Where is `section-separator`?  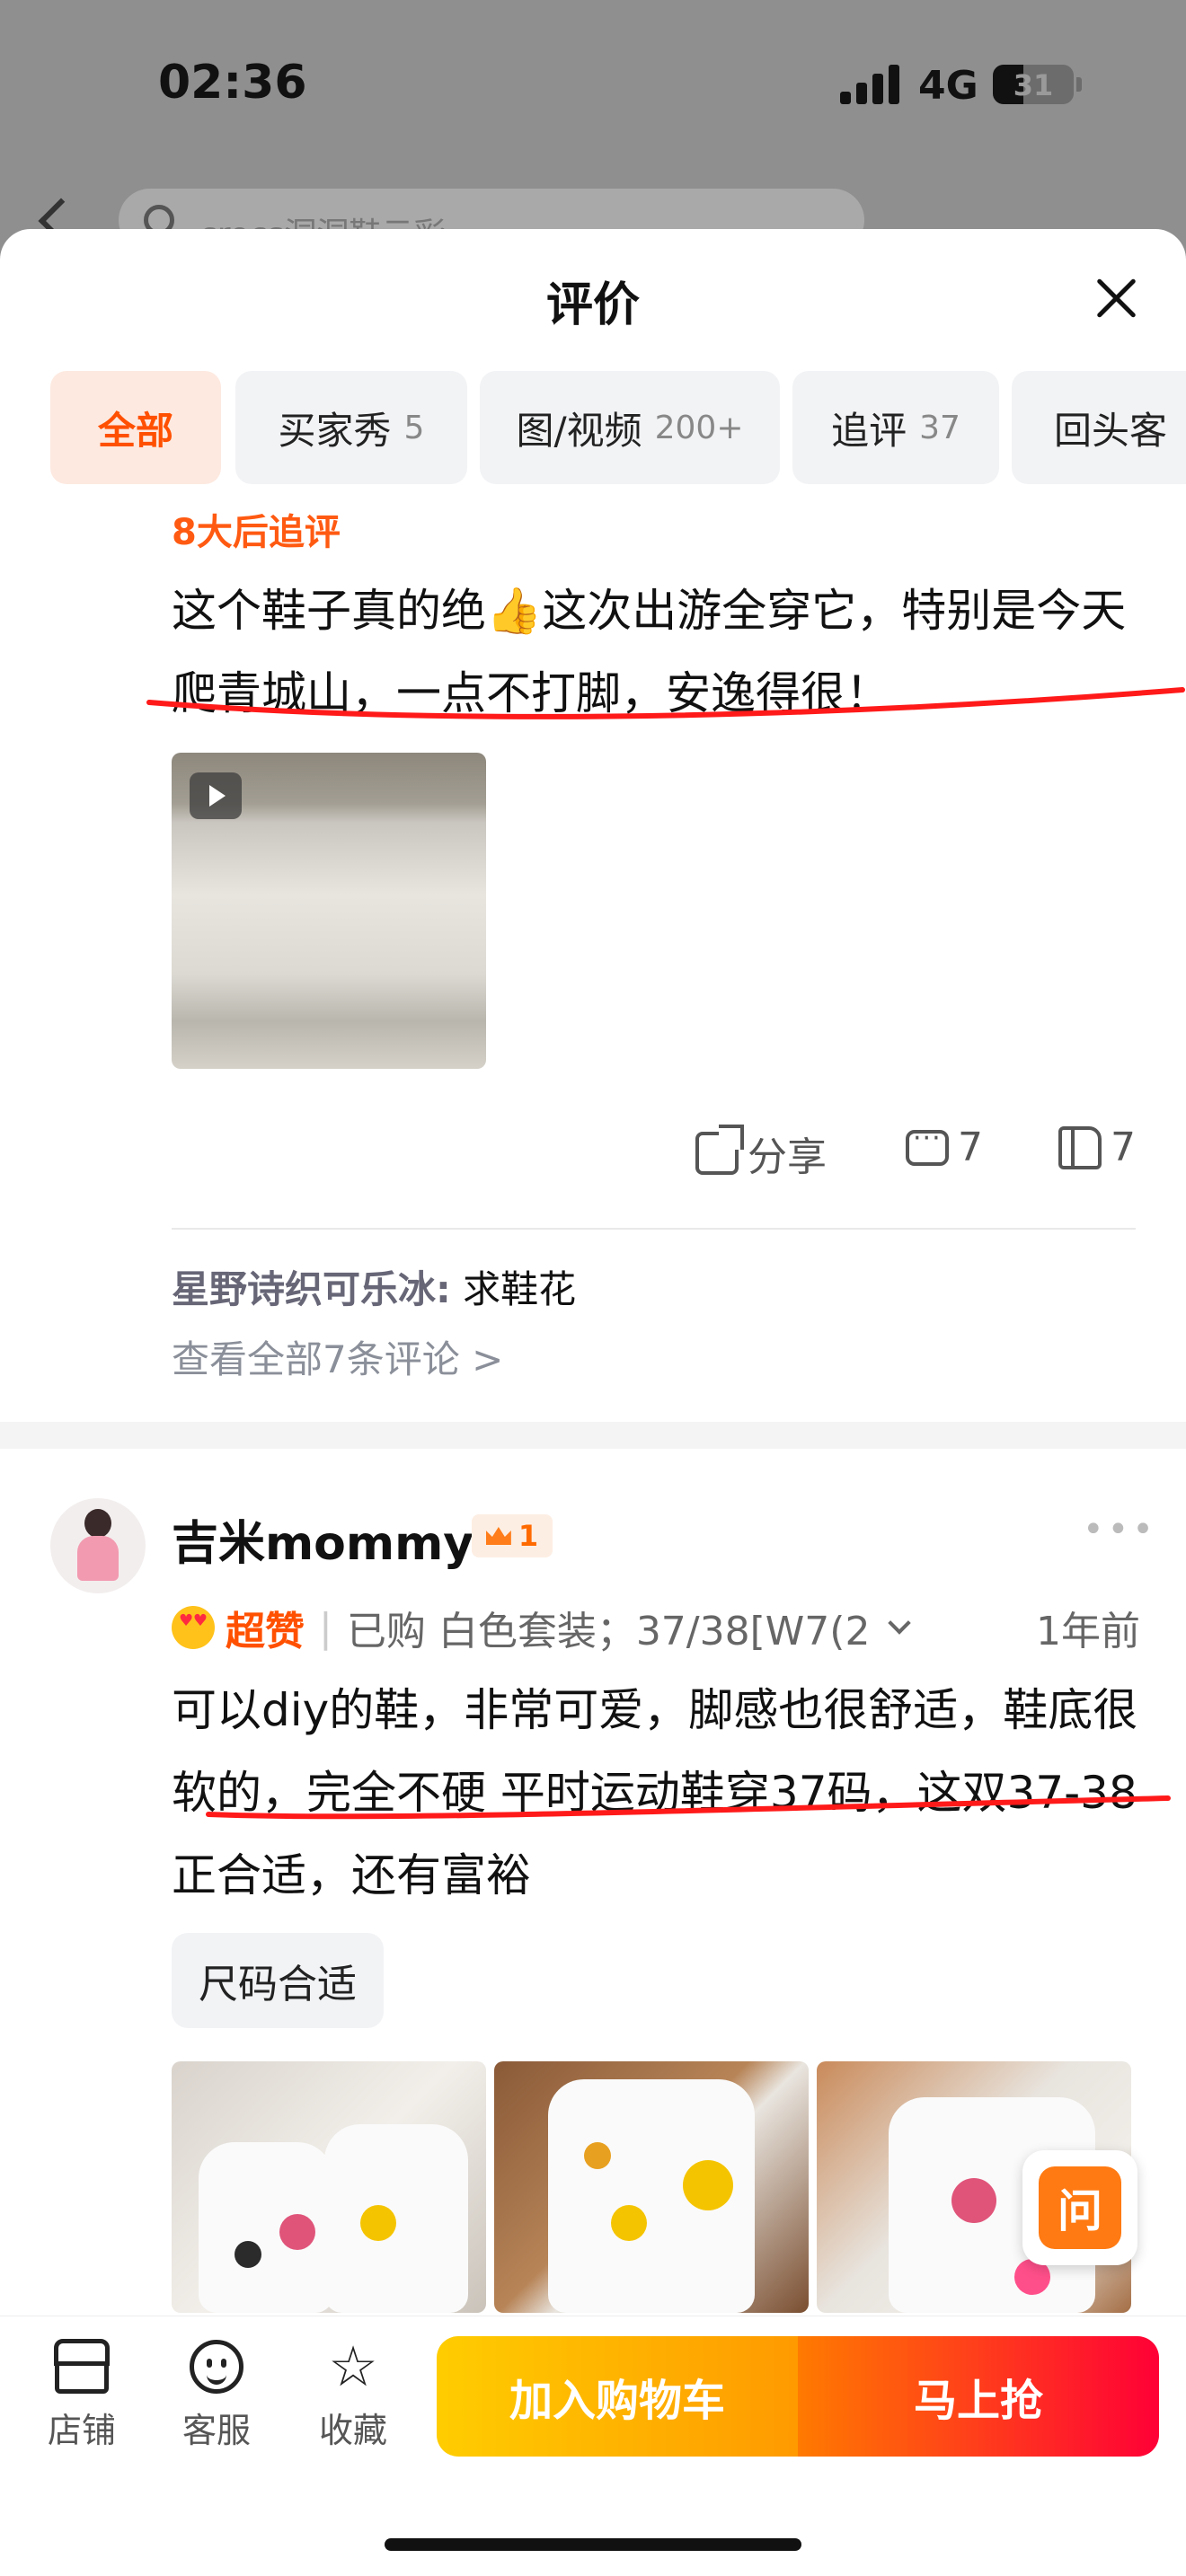
section-separator is located at coordinates (593, 1435).